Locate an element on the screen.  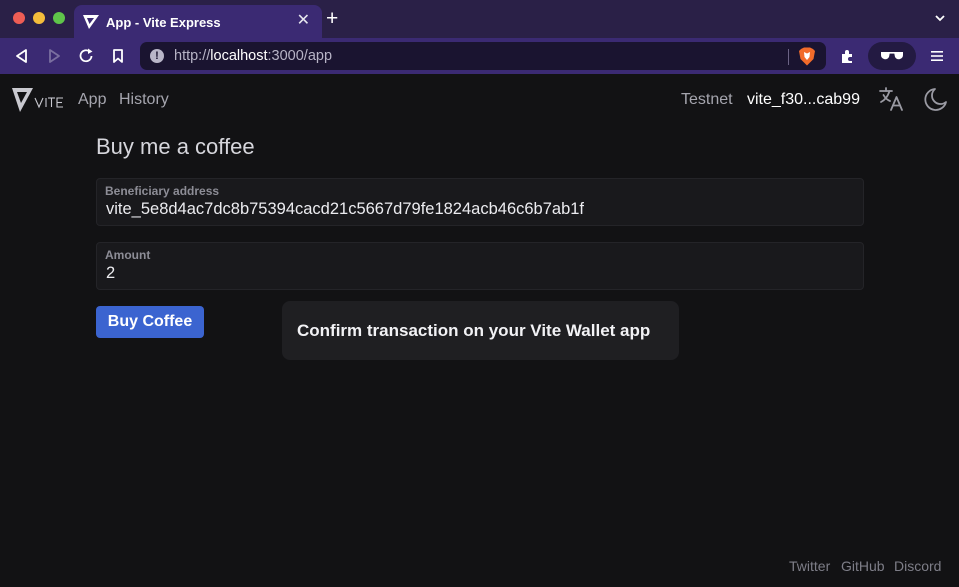
amount-field: Amount 2 is located at coordinates (480, 266).